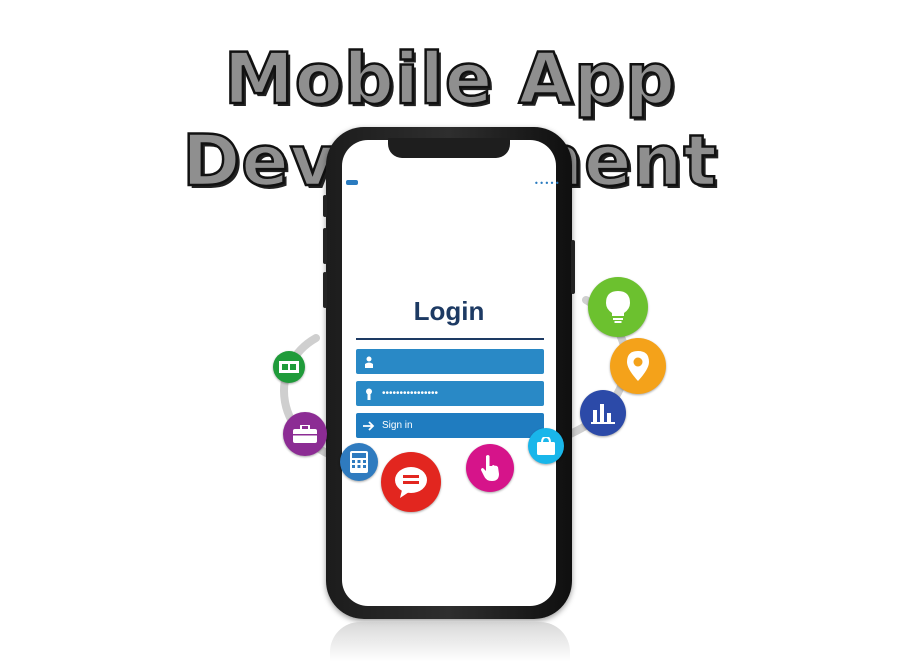 The image size is (900, 662). I want to click on briefcase-icon, so click(305, 434).